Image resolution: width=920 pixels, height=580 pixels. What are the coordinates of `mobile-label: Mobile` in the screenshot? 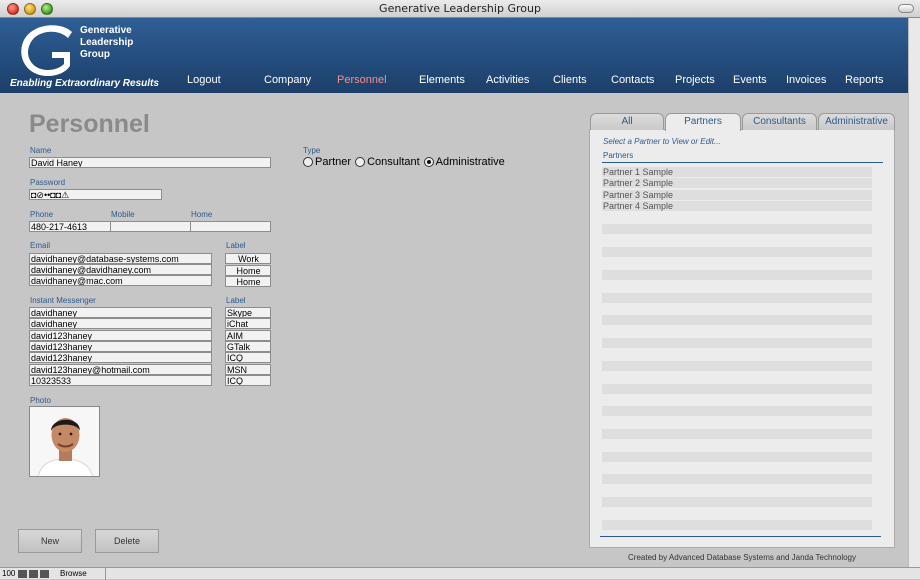 It's located at (123, 214).